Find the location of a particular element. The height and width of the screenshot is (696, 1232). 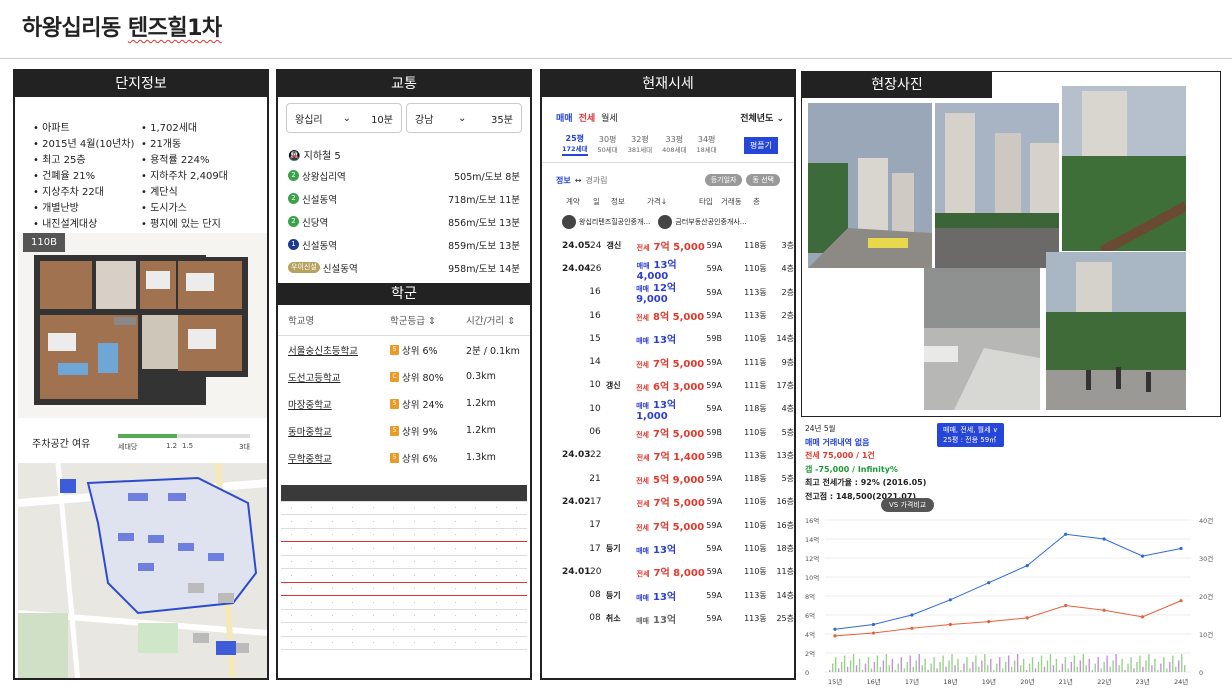

tx-row: 10 매매 13억 1,000 59A 118동 4층 is located at coordinates (668, 409).